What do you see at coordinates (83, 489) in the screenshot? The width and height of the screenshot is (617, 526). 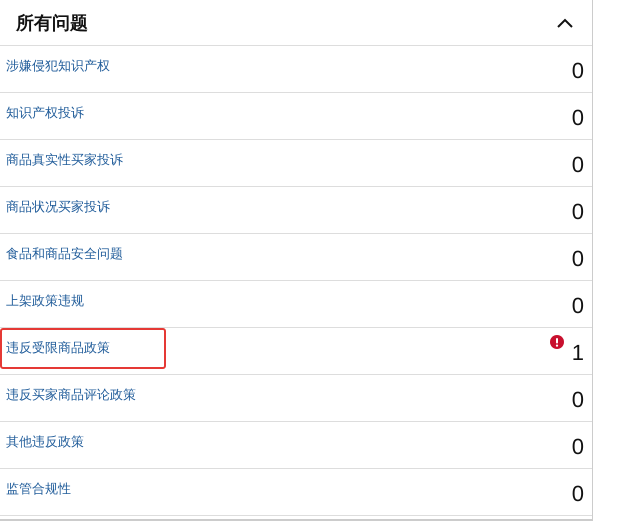 I see `issue-link: 监管合规性` at bounding box center [83, 489].